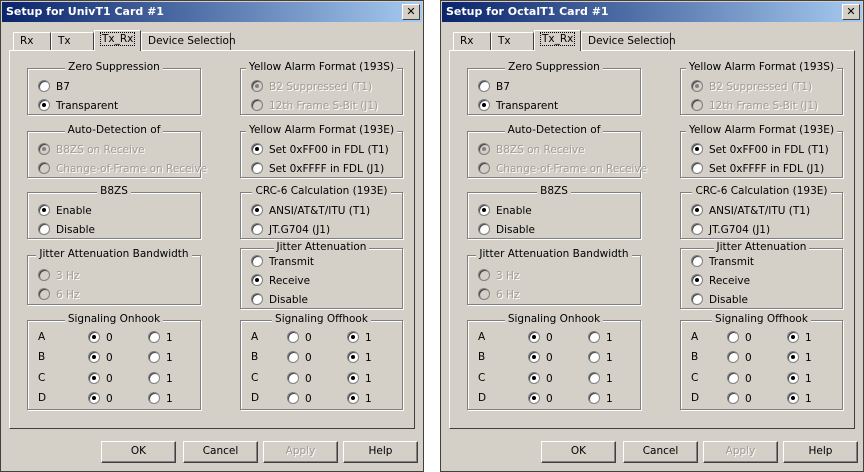 The width and height of the screenshot is (864, 472). What do you see at coordinates (777, 358) in the screenshot?
I see `offhook-row-b: B 0 1` at bounding box center [777, 358].